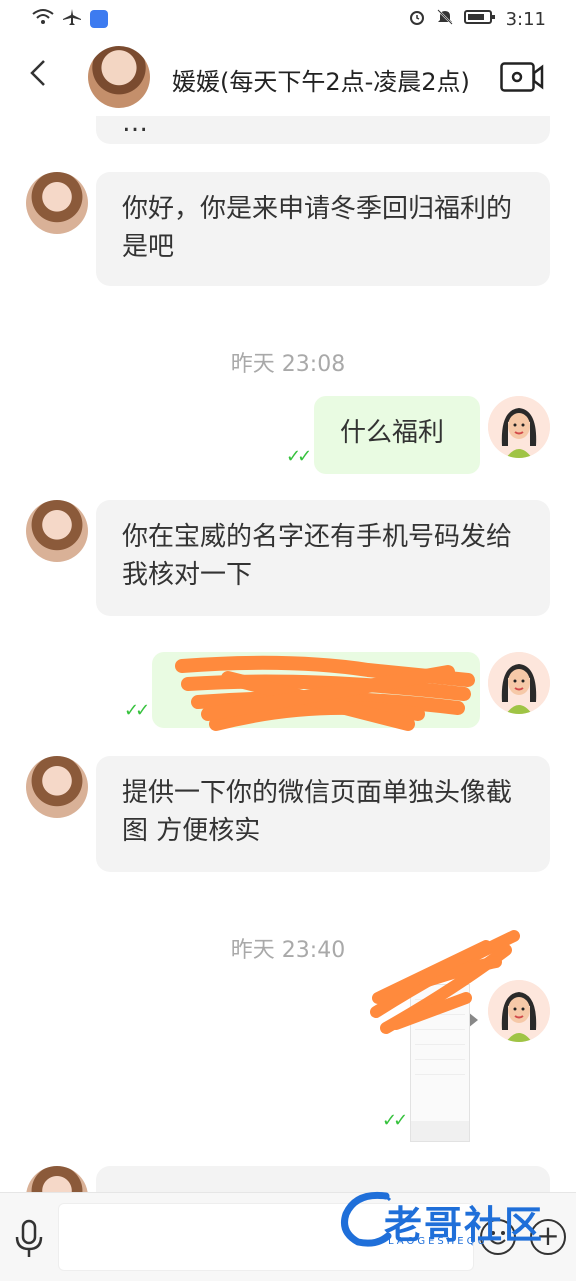 The width and height of the screenshot is (576, 1281). What do you see at coordinates (43, 19) in the screenshot?
I see `wifi-icon` at bounding box center [43, 19].